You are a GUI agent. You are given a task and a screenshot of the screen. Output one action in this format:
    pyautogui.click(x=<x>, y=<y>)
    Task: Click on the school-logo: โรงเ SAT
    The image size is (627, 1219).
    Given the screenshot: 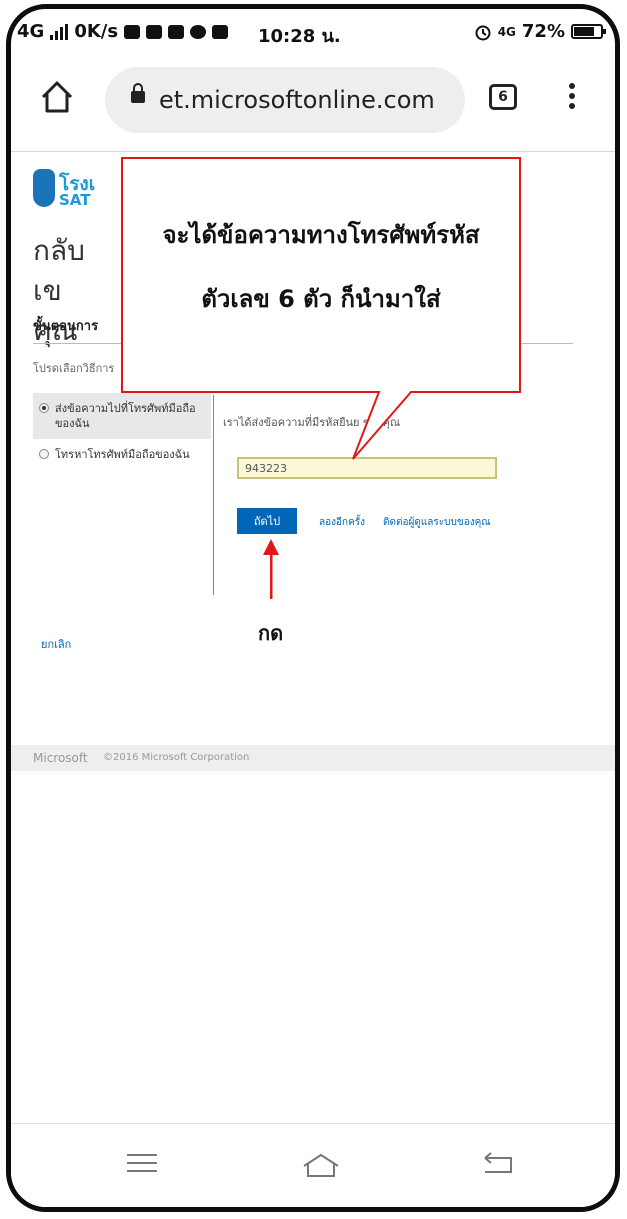 What is the action you would take?
    pyautogui.click(x=64, y=192)
    